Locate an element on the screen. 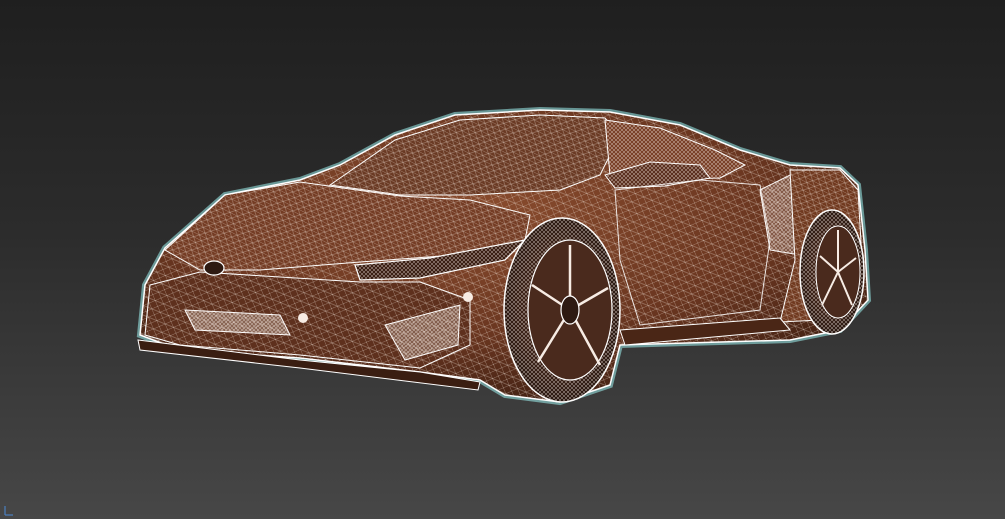 The height and width of the screenshot is (519, 1005). front-wheel is located at coordinates (562, 310).